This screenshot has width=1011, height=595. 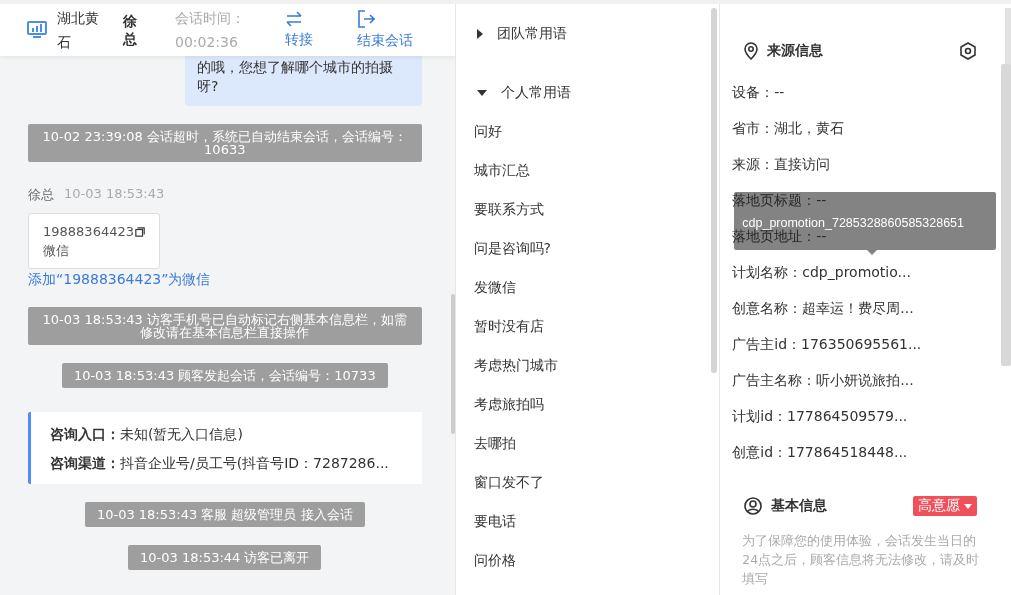 What do you see at coordinates (224, 514) in the screenshot?
I see `system-notice: 10-03 18:53:43 客服 超级管理员 接入会话` at bounding box center [224, 514].